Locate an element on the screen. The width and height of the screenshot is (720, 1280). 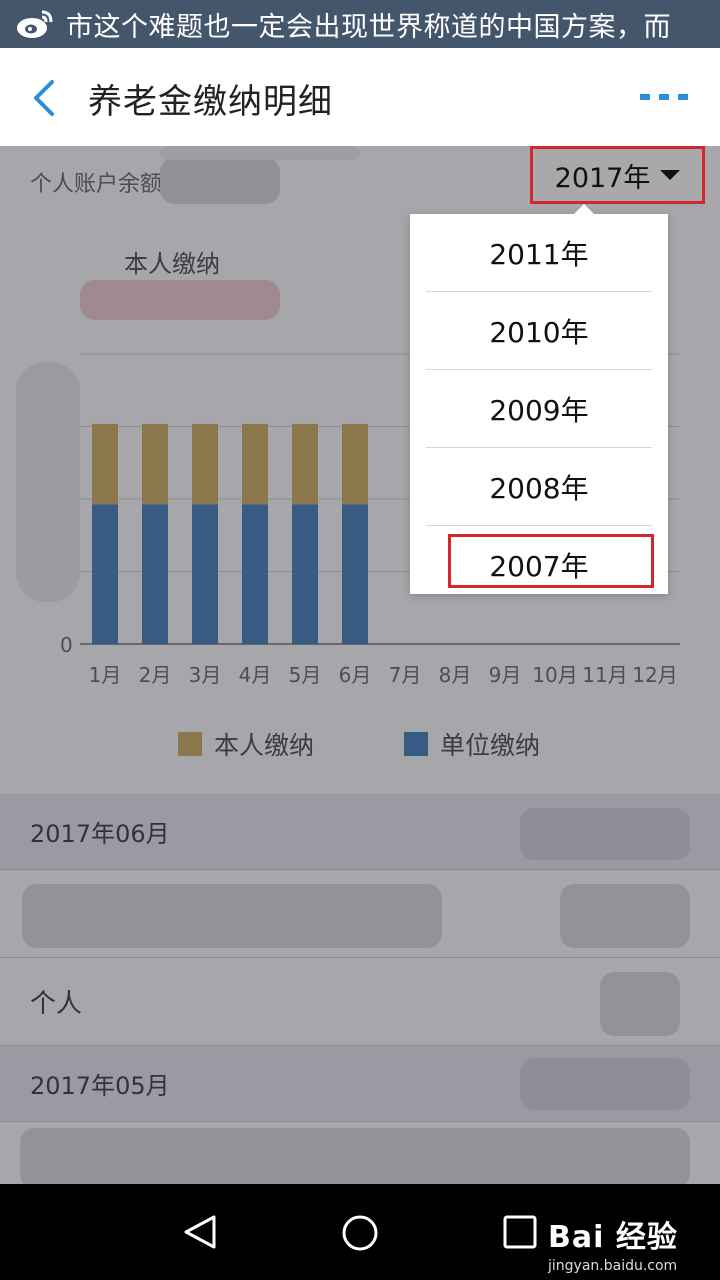
x-tick-label: 1月 is located at coordinates (105, 675).